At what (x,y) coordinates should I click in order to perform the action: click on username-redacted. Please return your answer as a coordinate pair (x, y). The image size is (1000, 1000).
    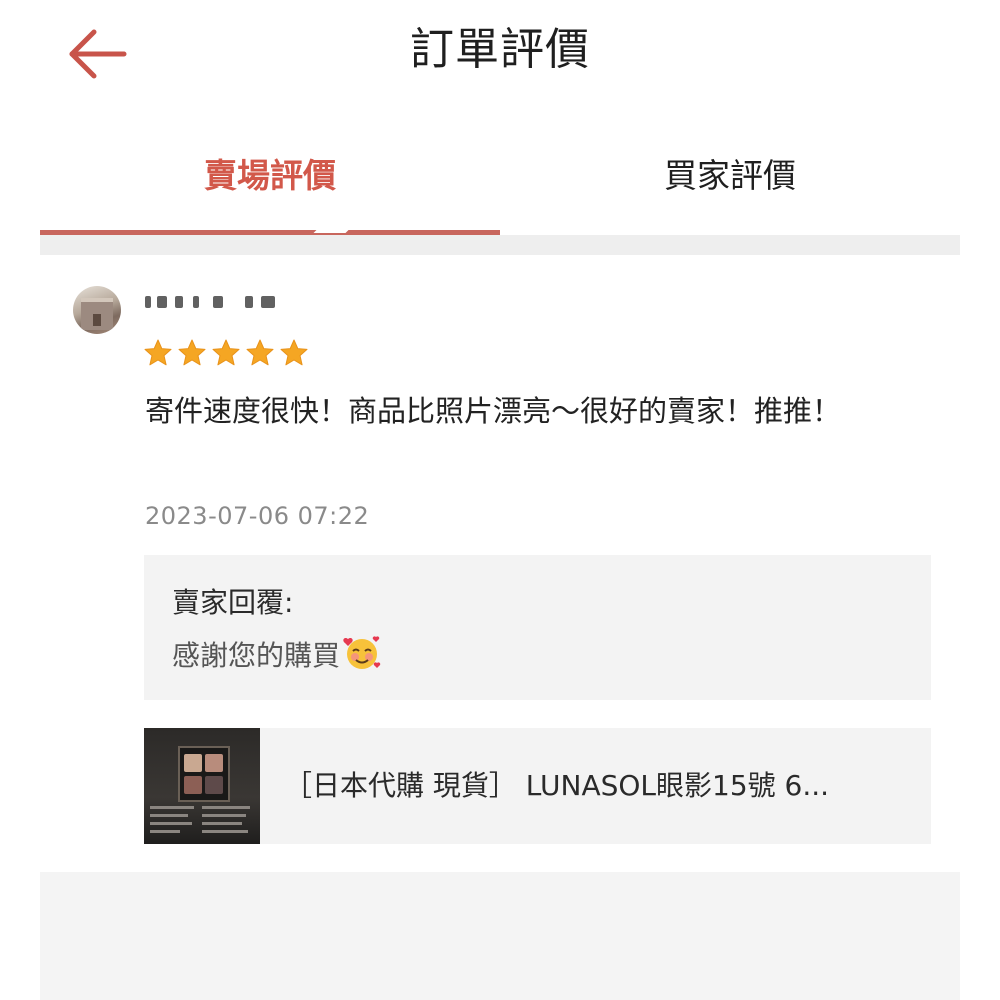
    Looking at the image, I should click on (212, 302).